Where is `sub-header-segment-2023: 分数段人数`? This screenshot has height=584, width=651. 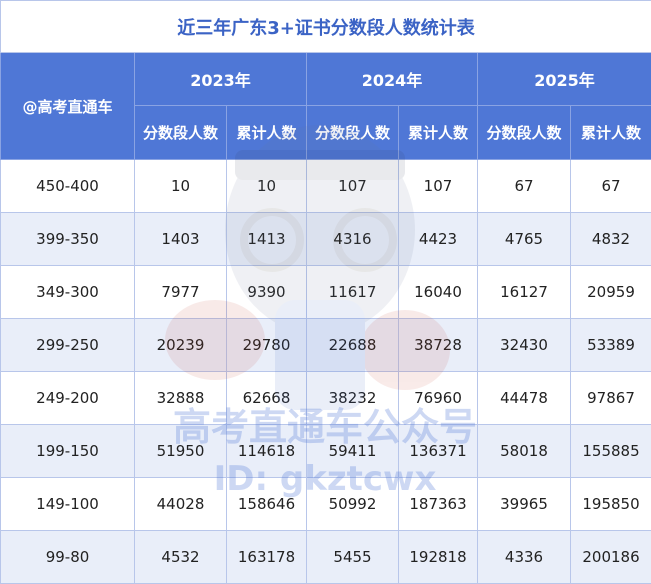
sub-header-segment-2023: 分数段人数 is located at coordinates (180, 132).